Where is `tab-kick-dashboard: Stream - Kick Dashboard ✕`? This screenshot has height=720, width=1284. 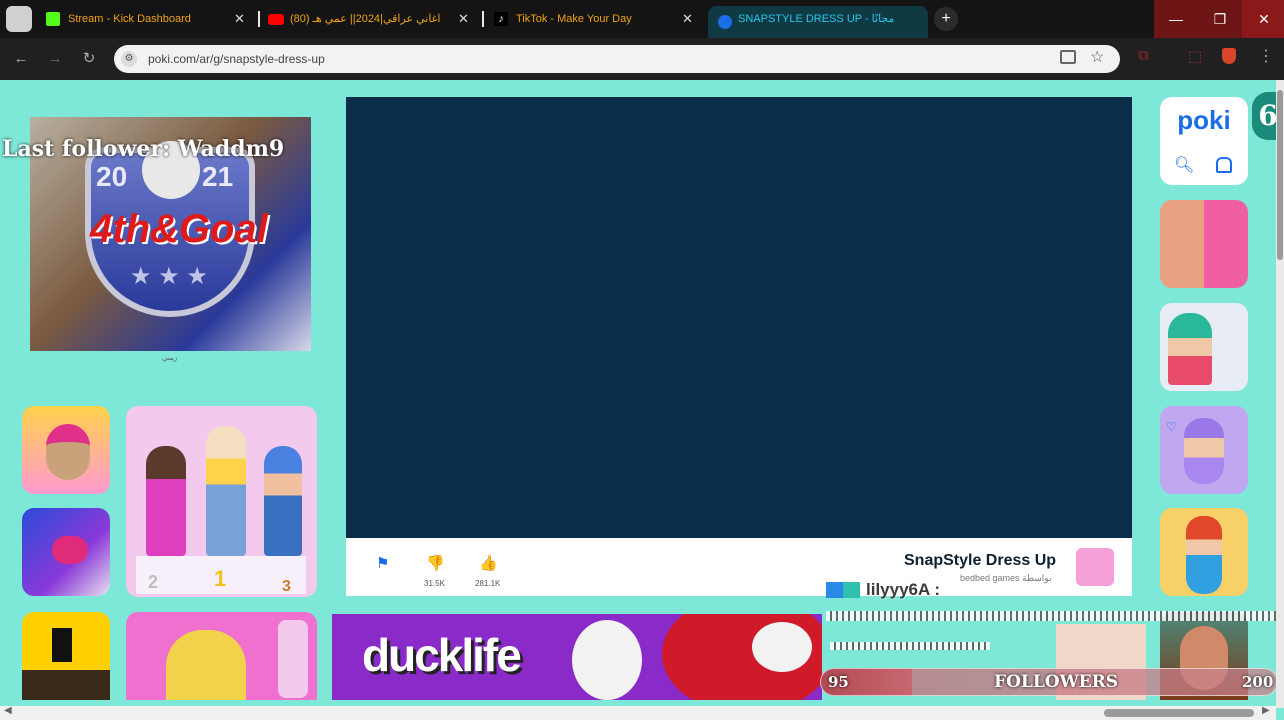
tab-kick-dashboard: Stream - Kick Dashboard ✕ is located at coordinates (149, 19).